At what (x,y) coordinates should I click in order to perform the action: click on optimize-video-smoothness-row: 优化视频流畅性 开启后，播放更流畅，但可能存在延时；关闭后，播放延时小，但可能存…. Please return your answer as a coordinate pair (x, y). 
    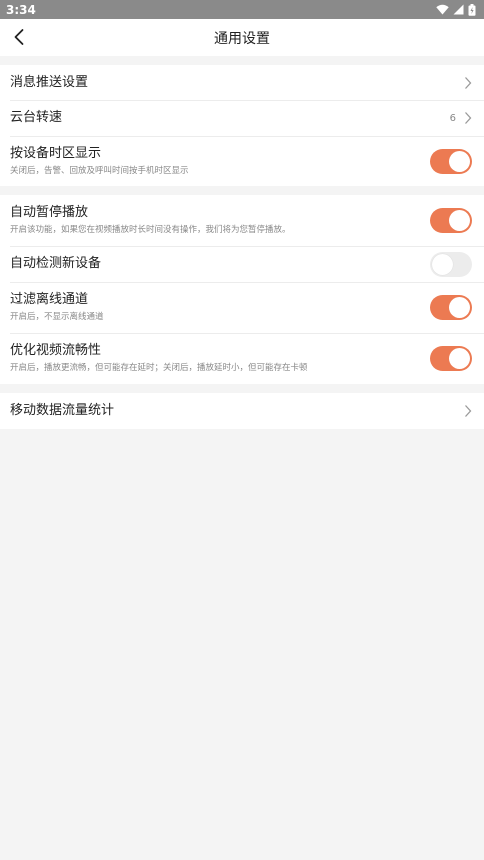
    Looking at the image, I should click on (242, 358).